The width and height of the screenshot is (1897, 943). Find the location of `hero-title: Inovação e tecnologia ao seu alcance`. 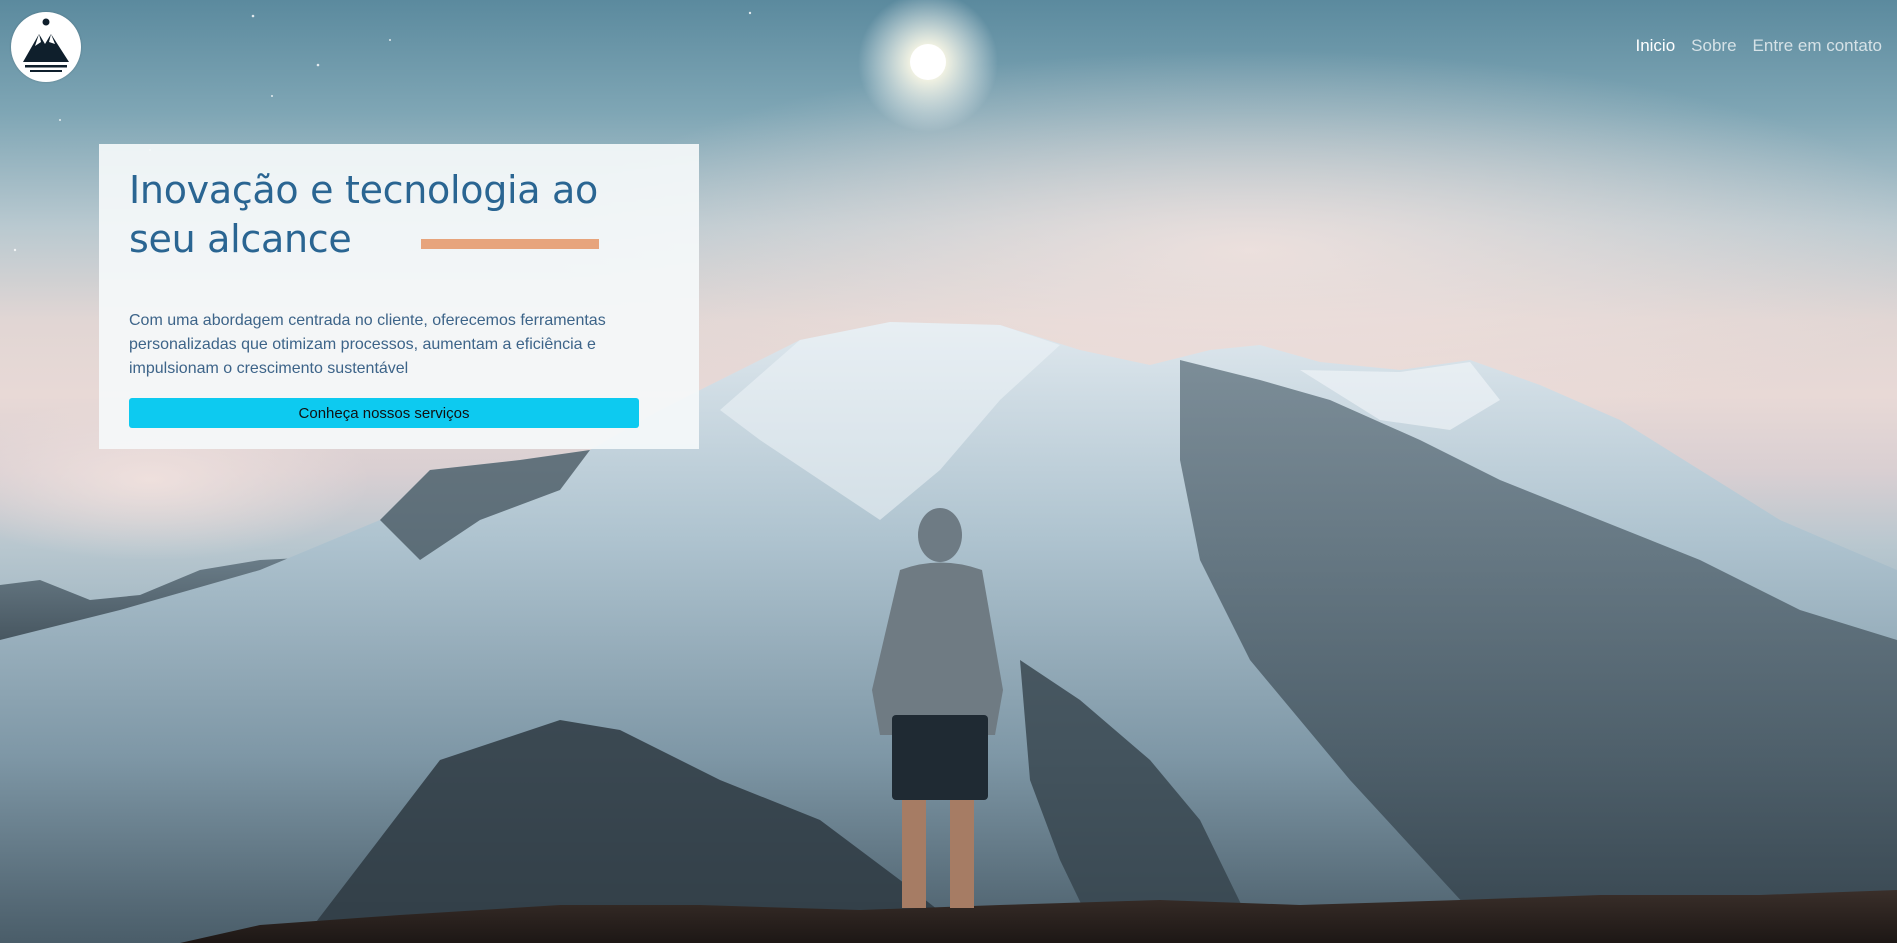

hero-title: Inovação e tecnologia ao seu alcance is located at coordinates (363, 214).